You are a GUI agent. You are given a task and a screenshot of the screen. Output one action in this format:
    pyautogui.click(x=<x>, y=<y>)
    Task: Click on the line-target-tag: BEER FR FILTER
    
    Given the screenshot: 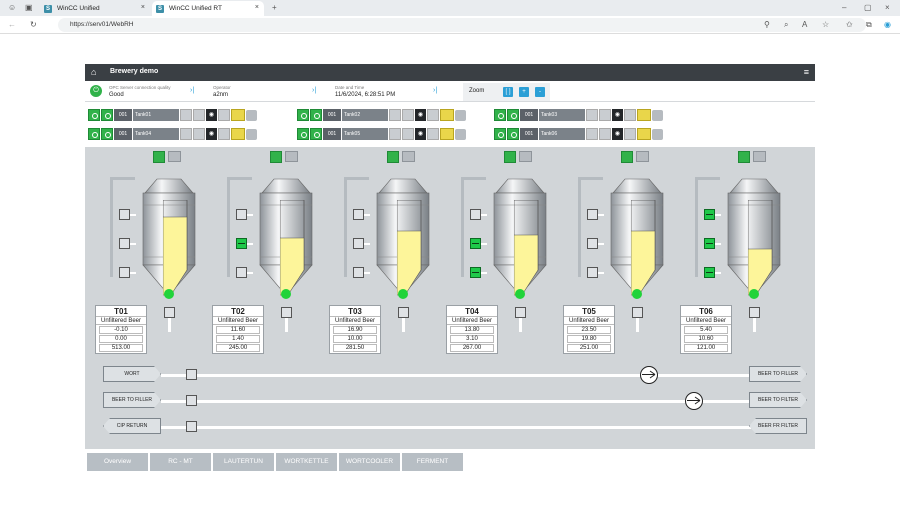 What is the action you would take?
    pyautogui.click(x=778, y=426)
    